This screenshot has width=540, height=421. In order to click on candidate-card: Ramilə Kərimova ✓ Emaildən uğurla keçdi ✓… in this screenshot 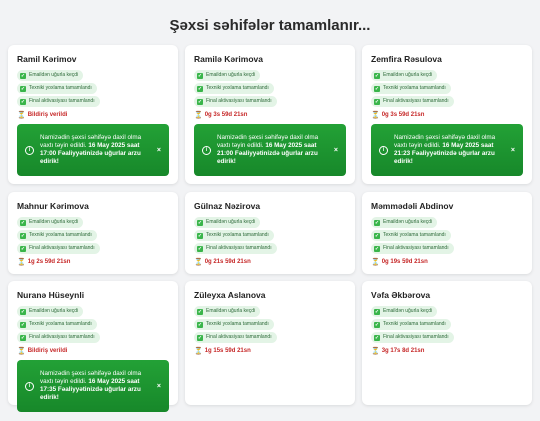, I will do `click(270, 114)`.